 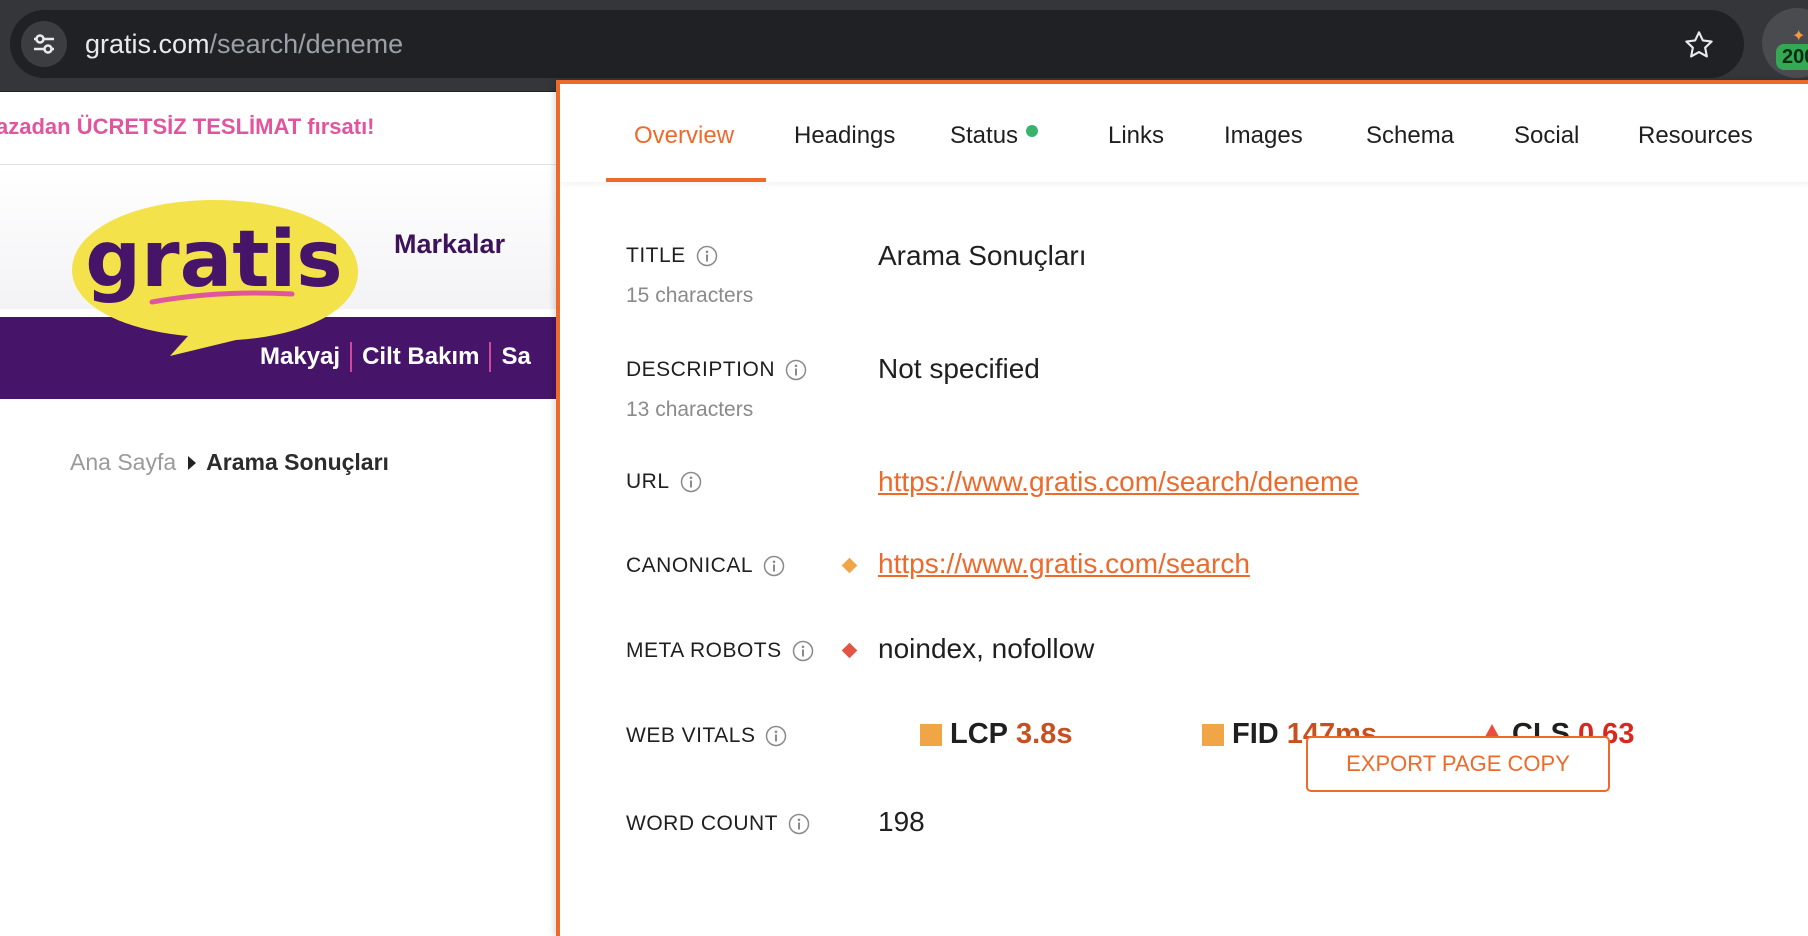 I want to click on tab-status-label: Status, so click(x=984, y=135).